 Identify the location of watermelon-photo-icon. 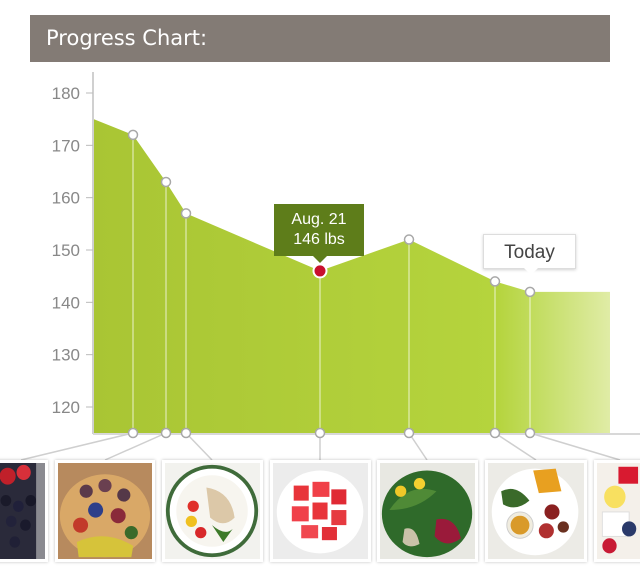
(320, 511).